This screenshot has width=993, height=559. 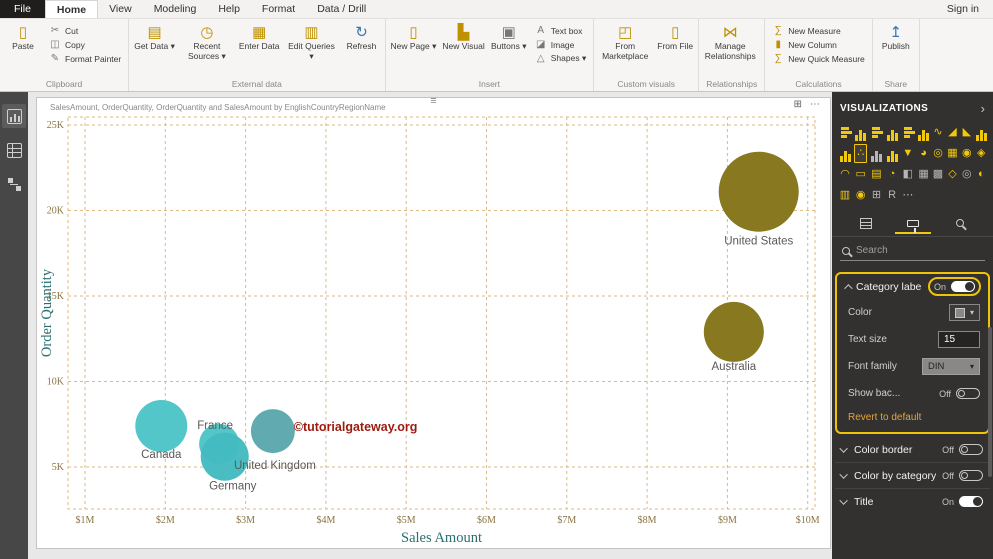 What do you see at coordinates (923, 132) in the screenshot?
I see `100-stacked-column-chart-icon` at bounding box center [923, 132].